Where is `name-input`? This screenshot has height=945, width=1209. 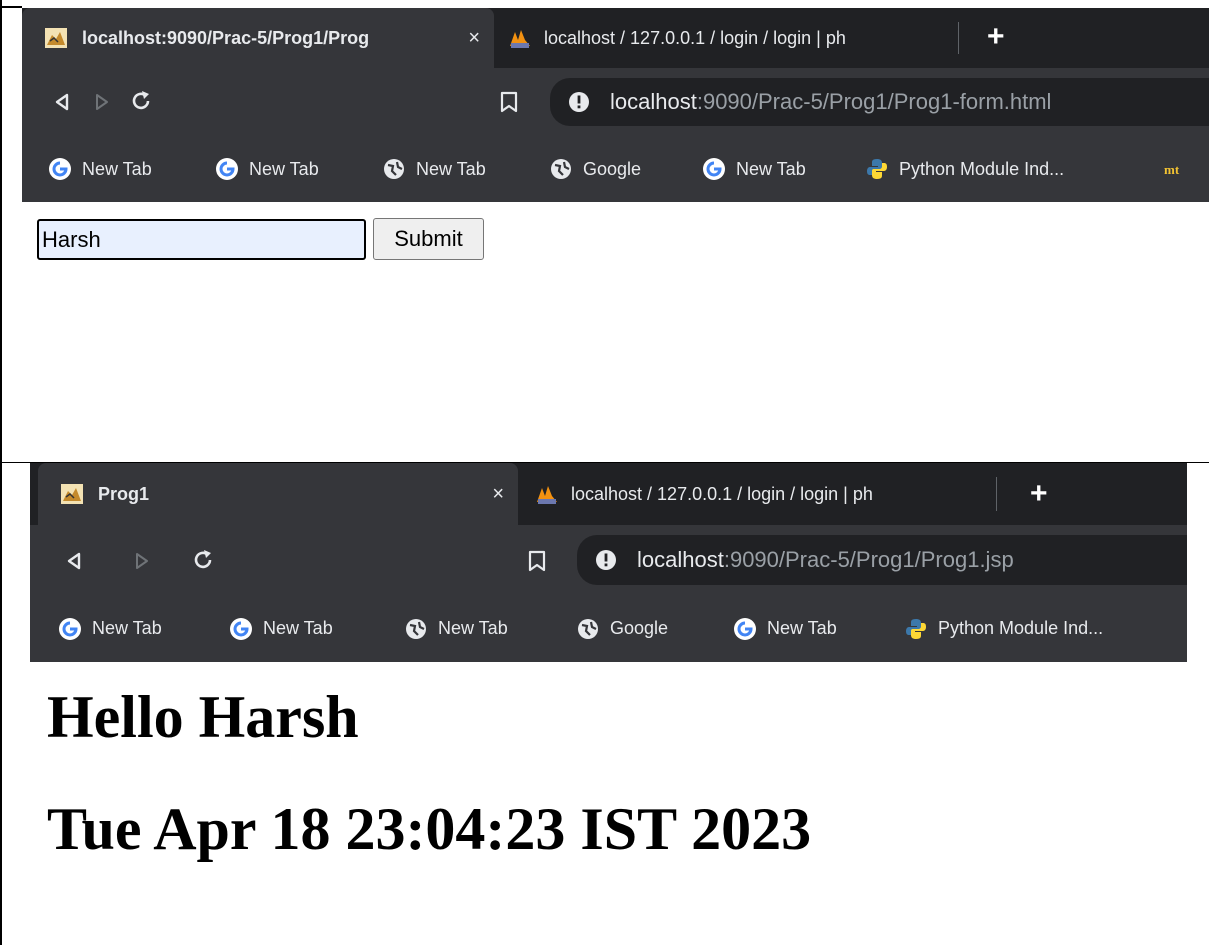
name-input is located at coordinates (201, 239).